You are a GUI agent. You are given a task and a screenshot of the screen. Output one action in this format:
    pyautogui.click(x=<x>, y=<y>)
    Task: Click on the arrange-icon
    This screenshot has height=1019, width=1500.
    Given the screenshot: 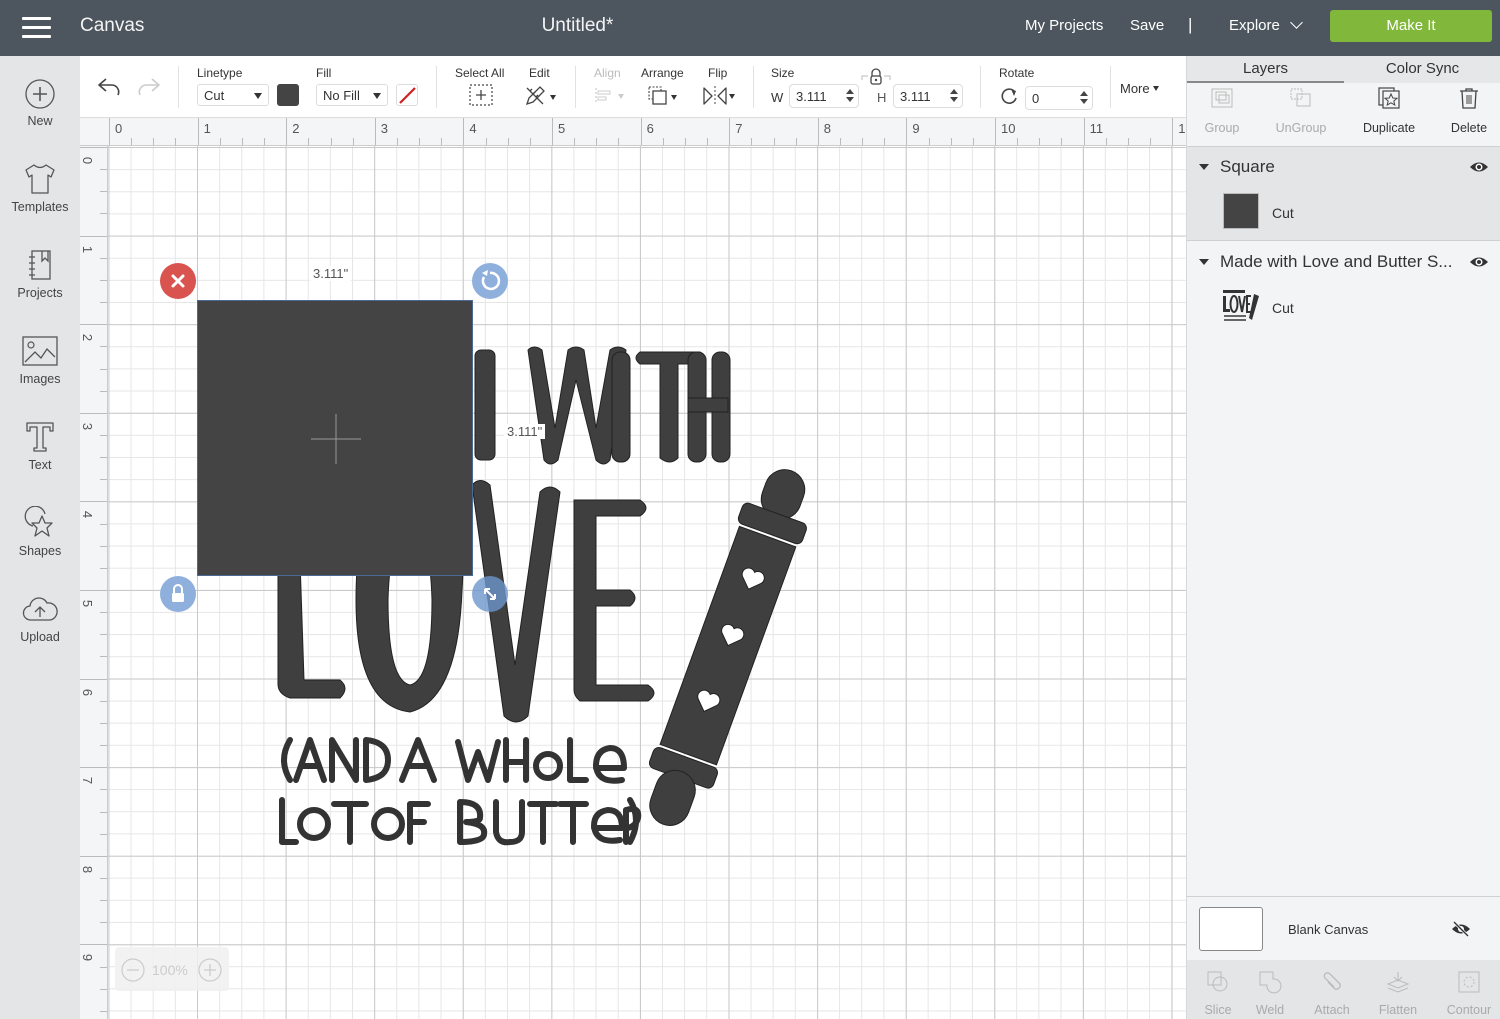 What is the action you would take?
    pyautogui.click(x=657, y=95)
    